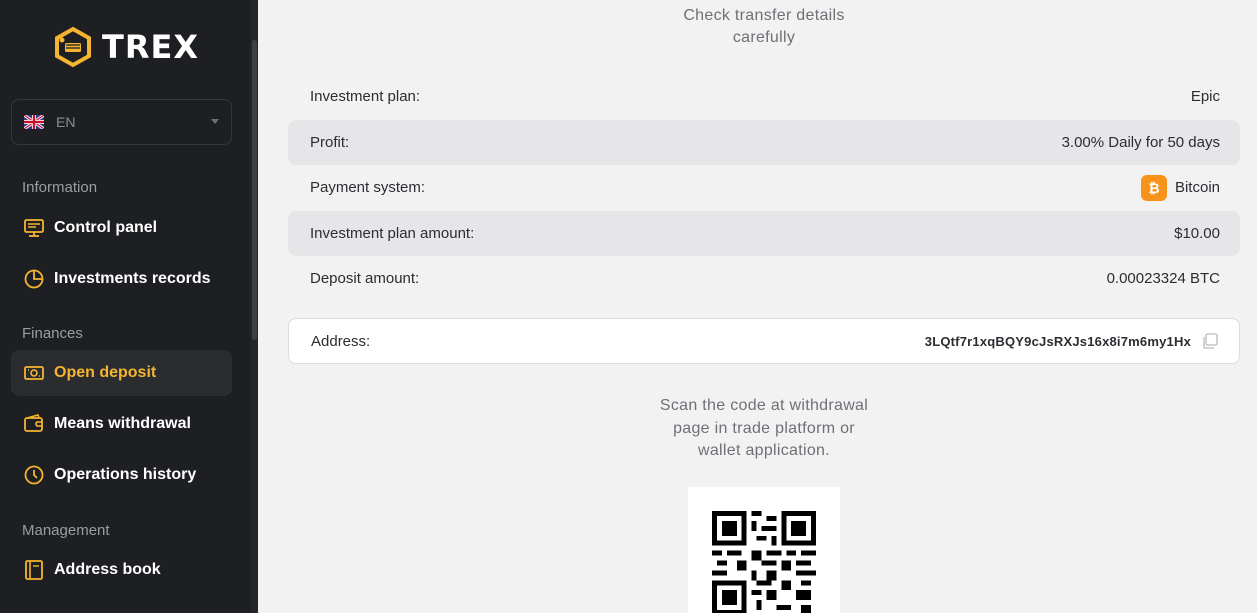 This screenshot has width=1257, height=613. I want to click on sidebar-item-investments-records: Investments records, so click(121, 279).